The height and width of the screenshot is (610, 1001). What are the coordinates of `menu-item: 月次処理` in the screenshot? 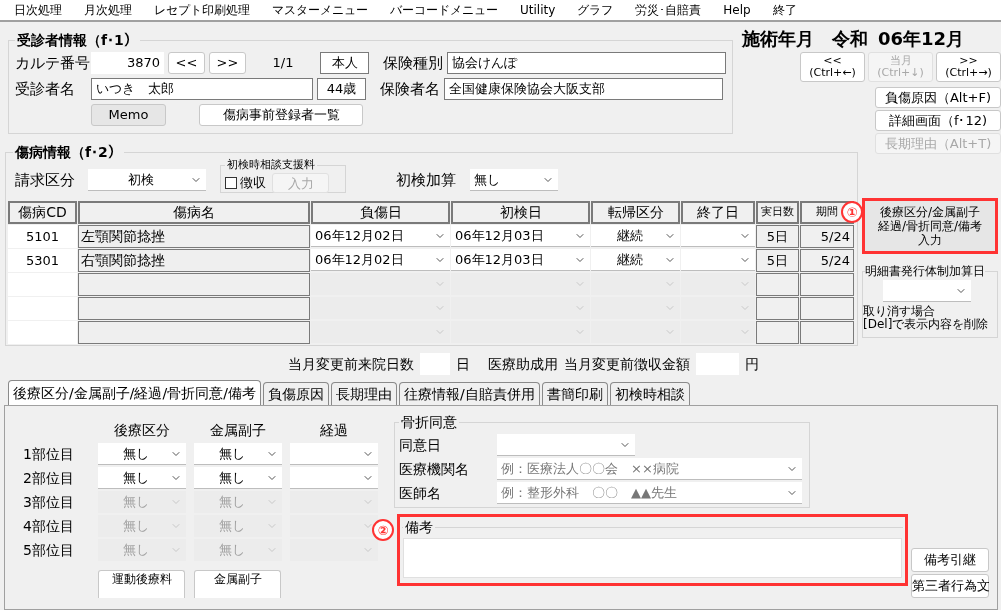 It's located at (108, 10).